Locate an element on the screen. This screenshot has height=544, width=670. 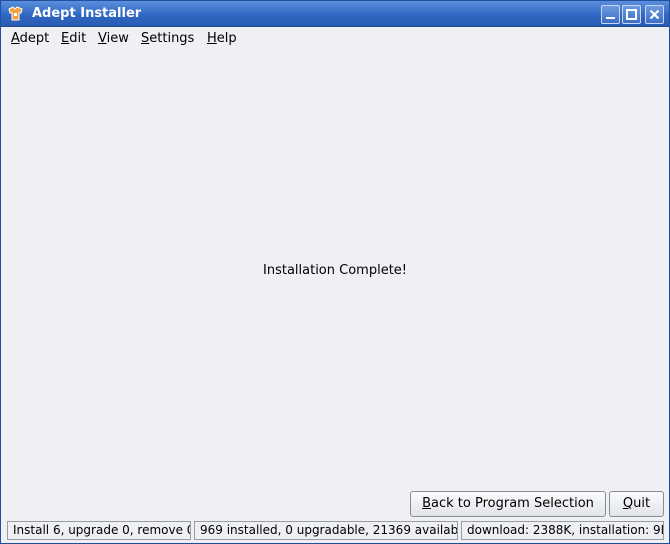
installation-complete-message: Installation Complete! is located at coordinates (335, 270).